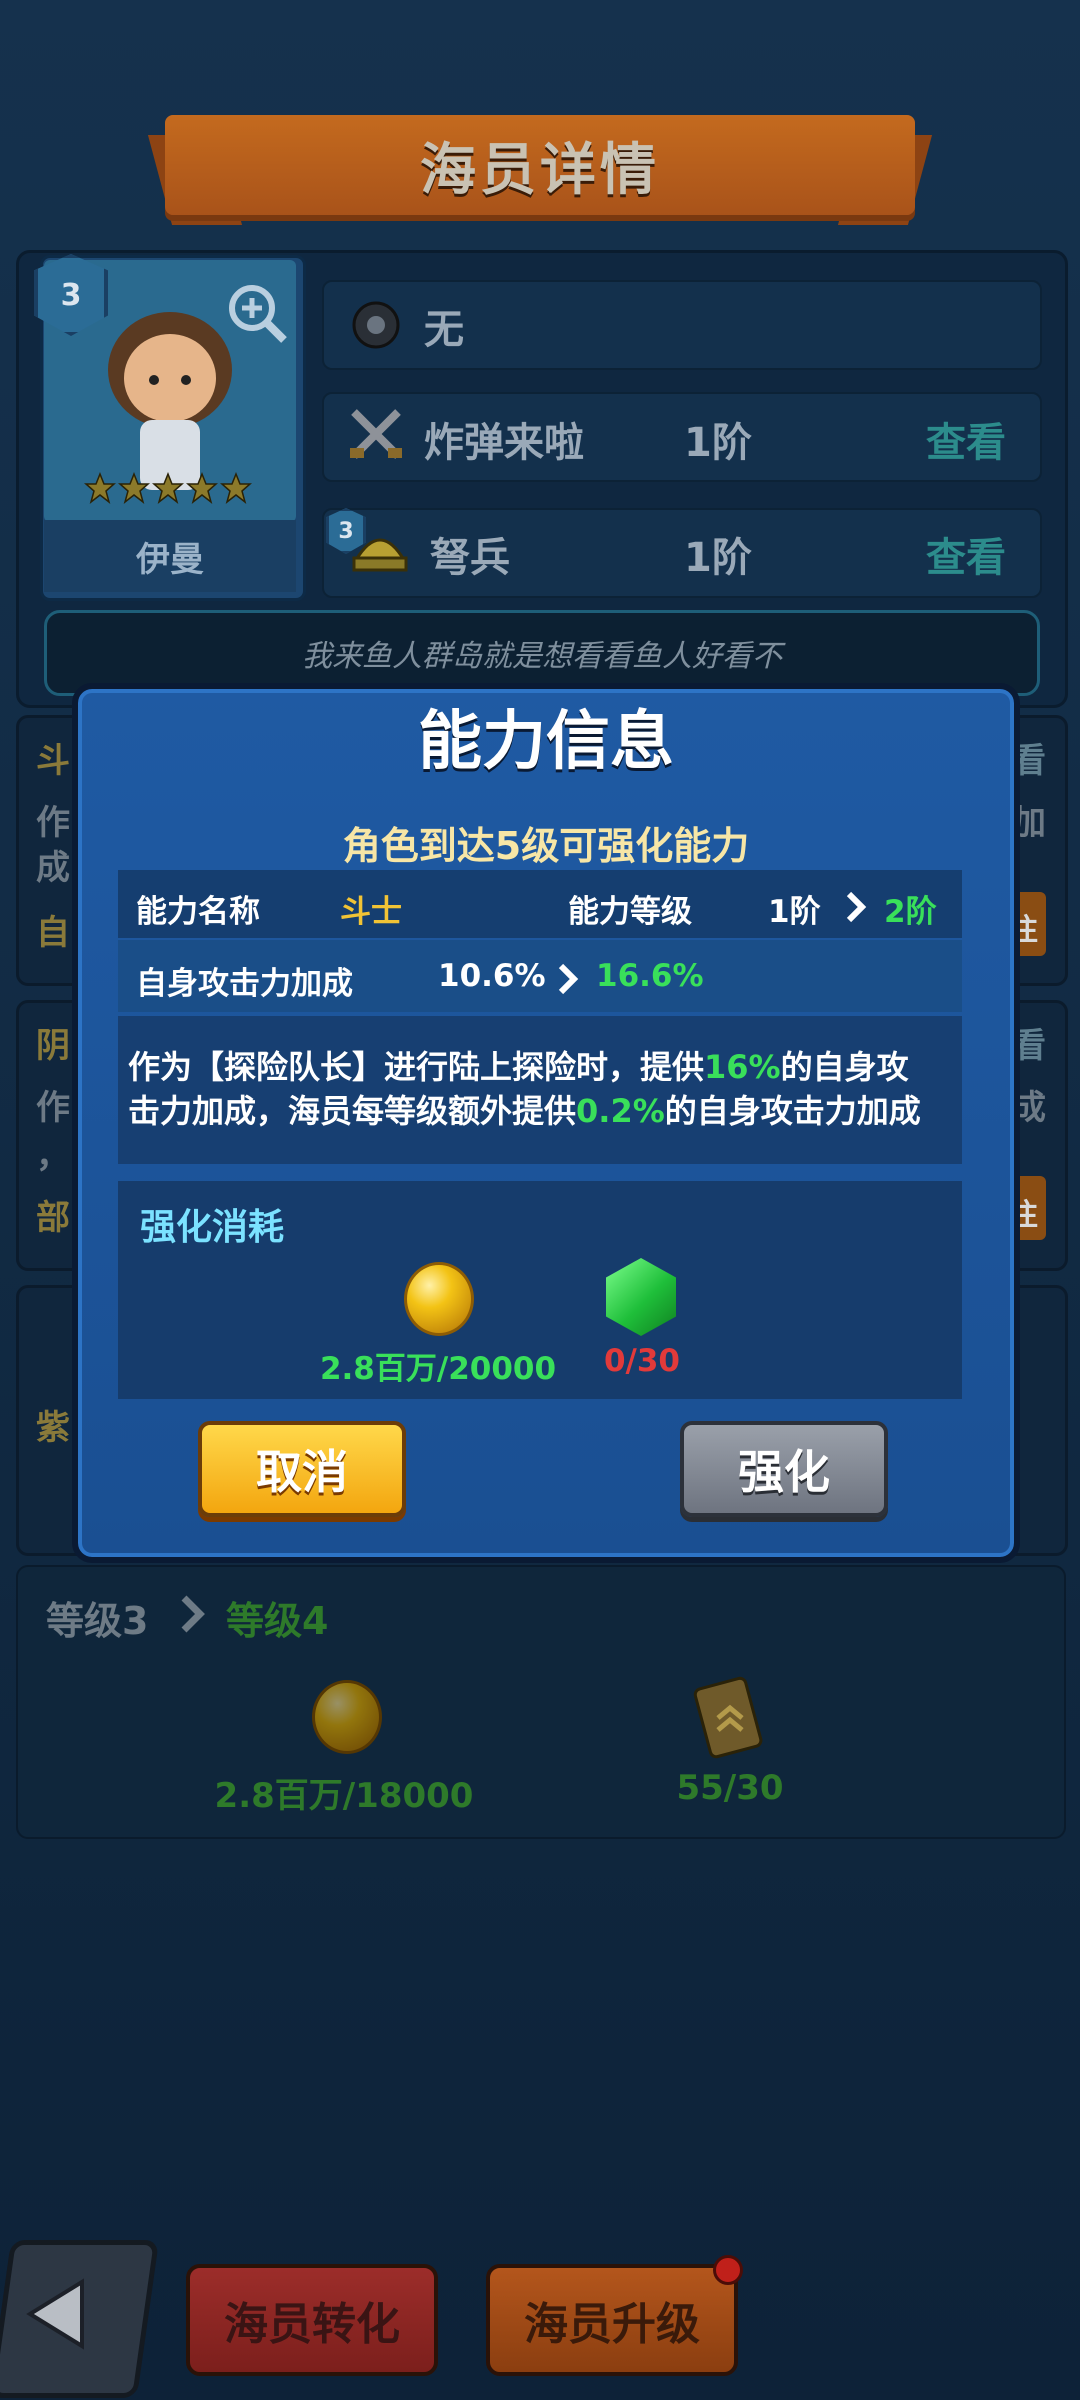 This screenshot has height=2400, width=1080. What do you see at coordinates (630, 912) in the screenshot?
I see `ability-level-label: 能力等级` at bounding box center [630, 912].